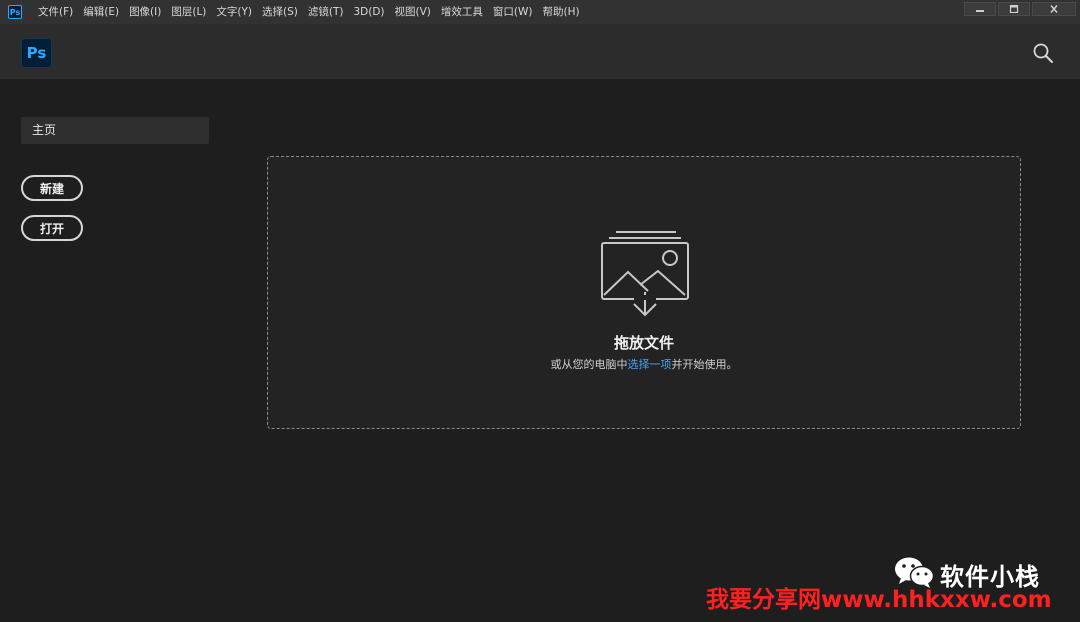 The height and width of the screenshot is (622, 1080). Describe the element at coordinates (52, 228) in the screenshot. I see `open-button: 打开` at that location.